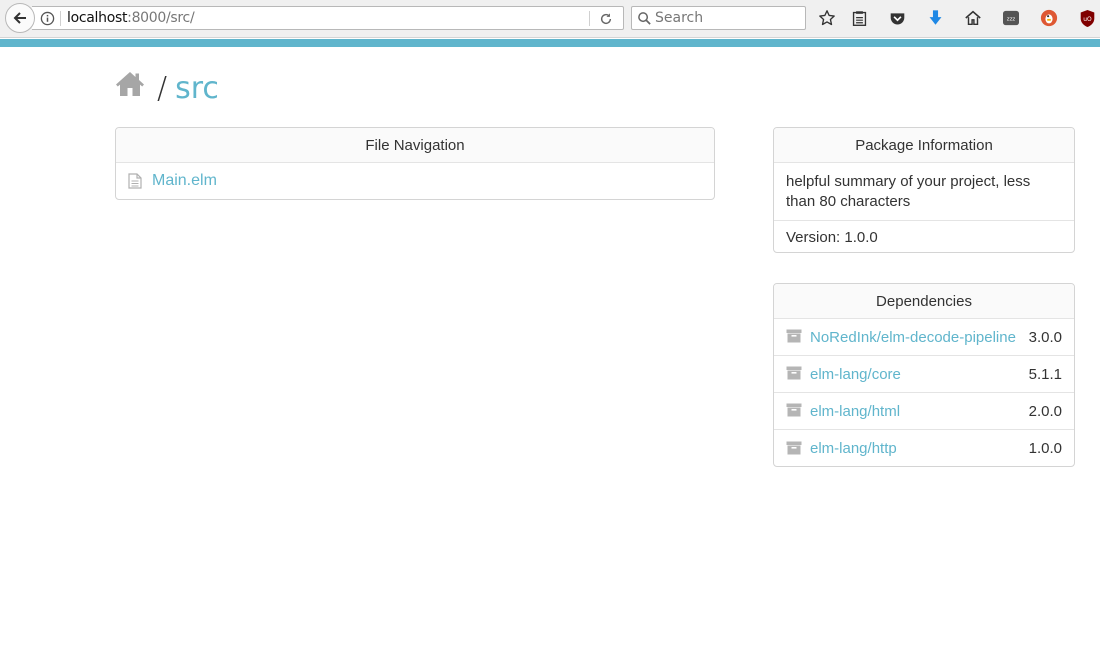  Describe the element at coordinates (415, 145) in the screenshot. I see `file-navigation-title: File Navigation` at that location.